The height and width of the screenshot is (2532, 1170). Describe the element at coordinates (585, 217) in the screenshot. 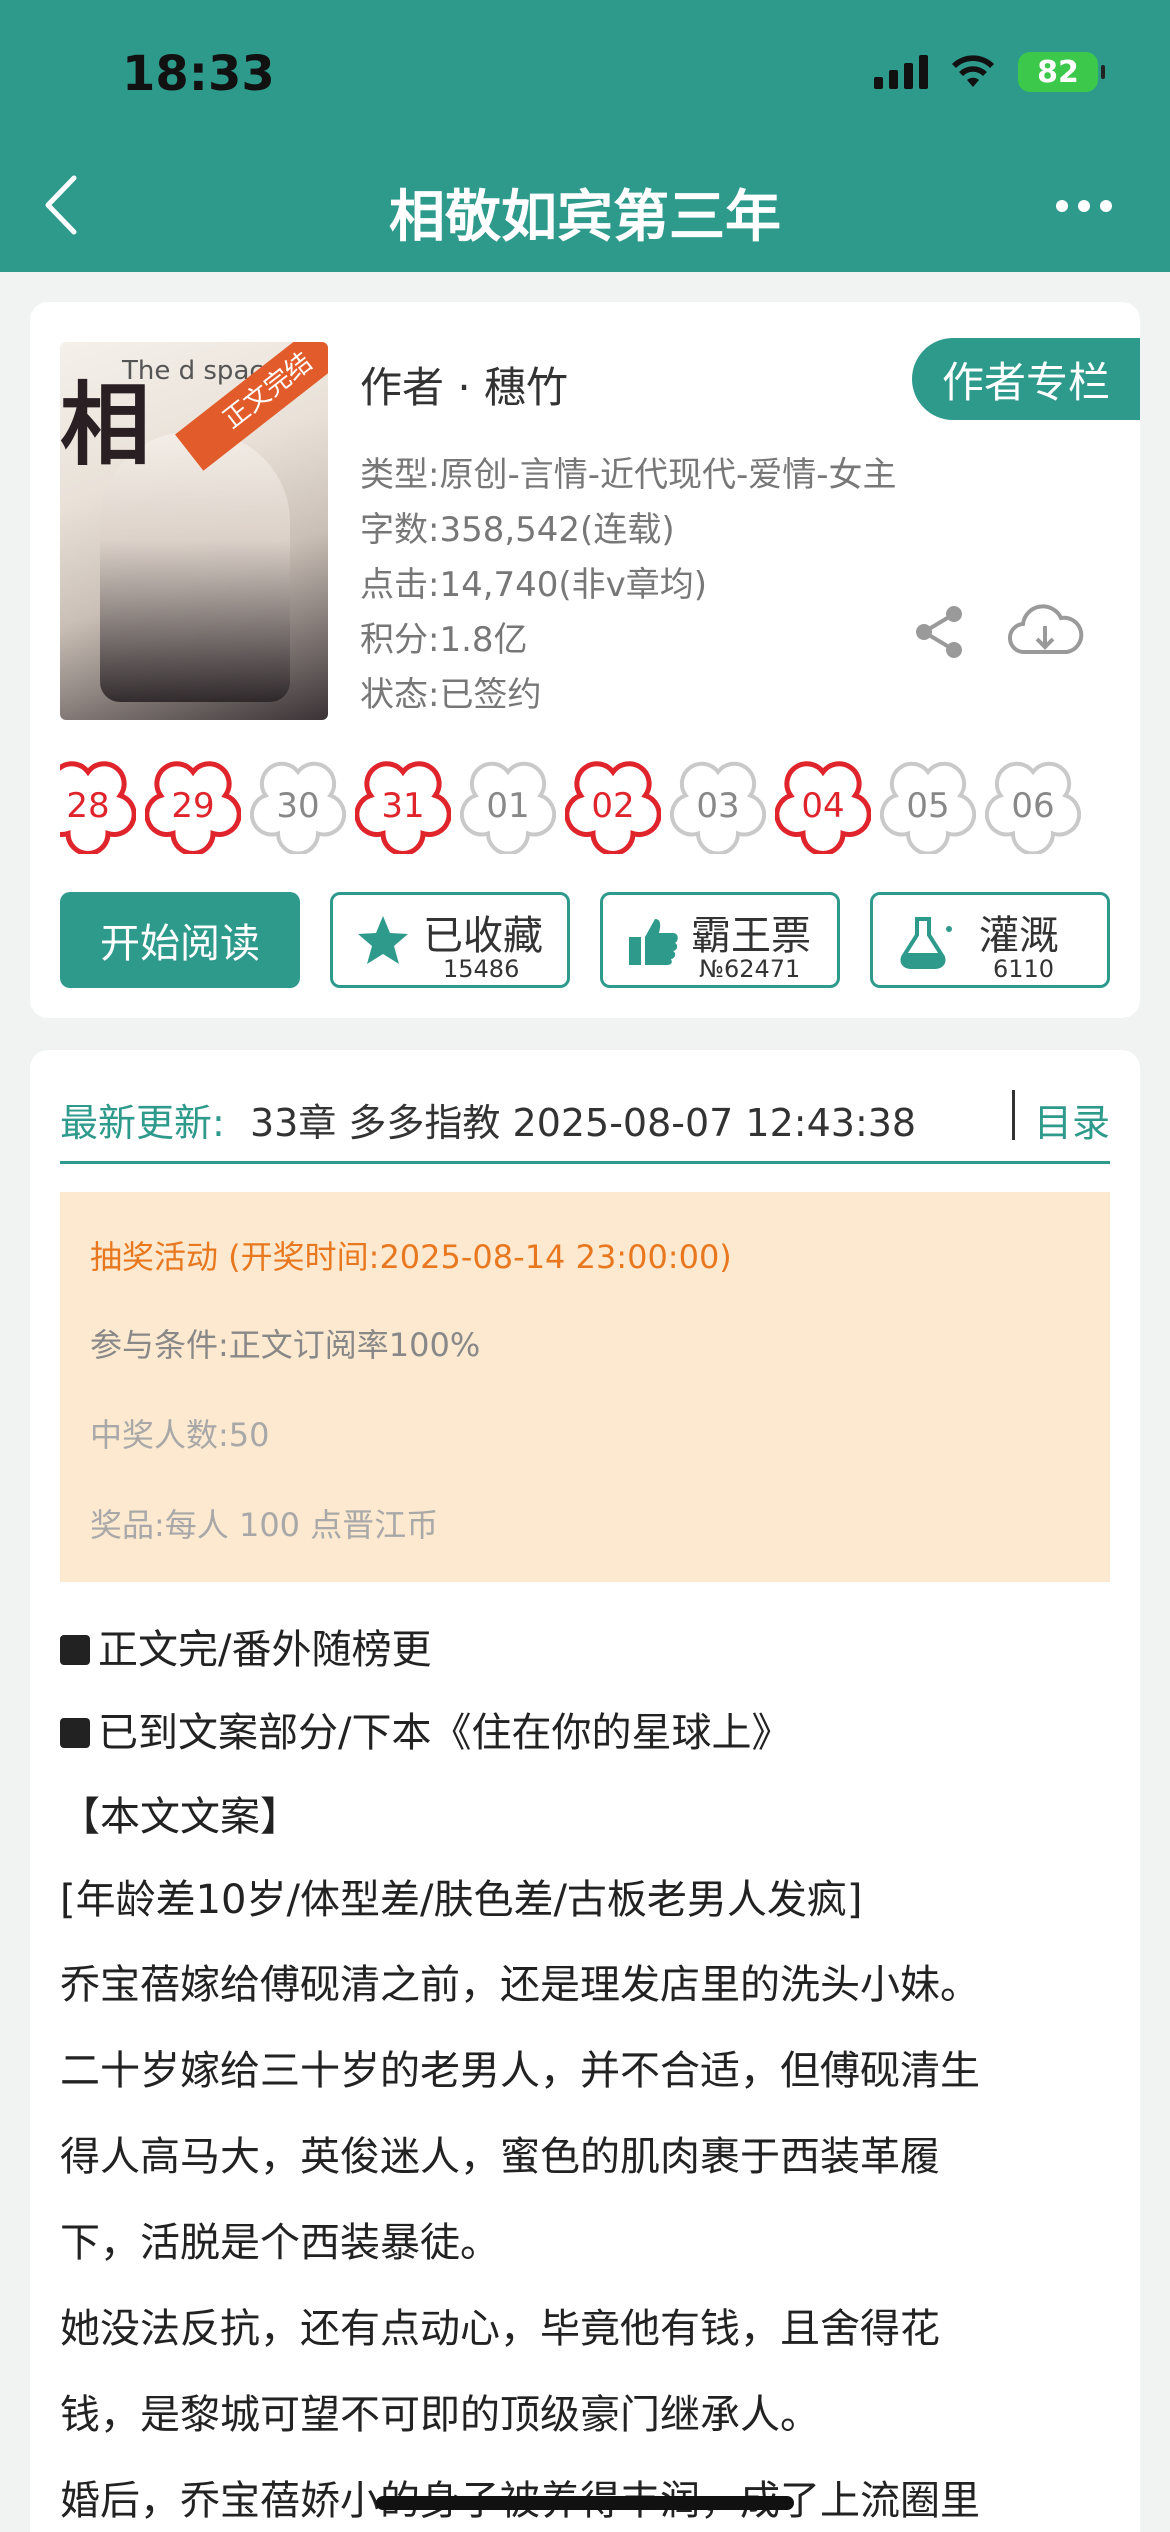

I see `page-title: 相敬如宾第三年` at that location.